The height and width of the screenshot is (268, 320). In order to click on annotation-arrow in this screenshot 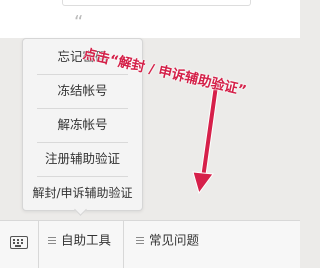, I will do `click(205, 139)`.